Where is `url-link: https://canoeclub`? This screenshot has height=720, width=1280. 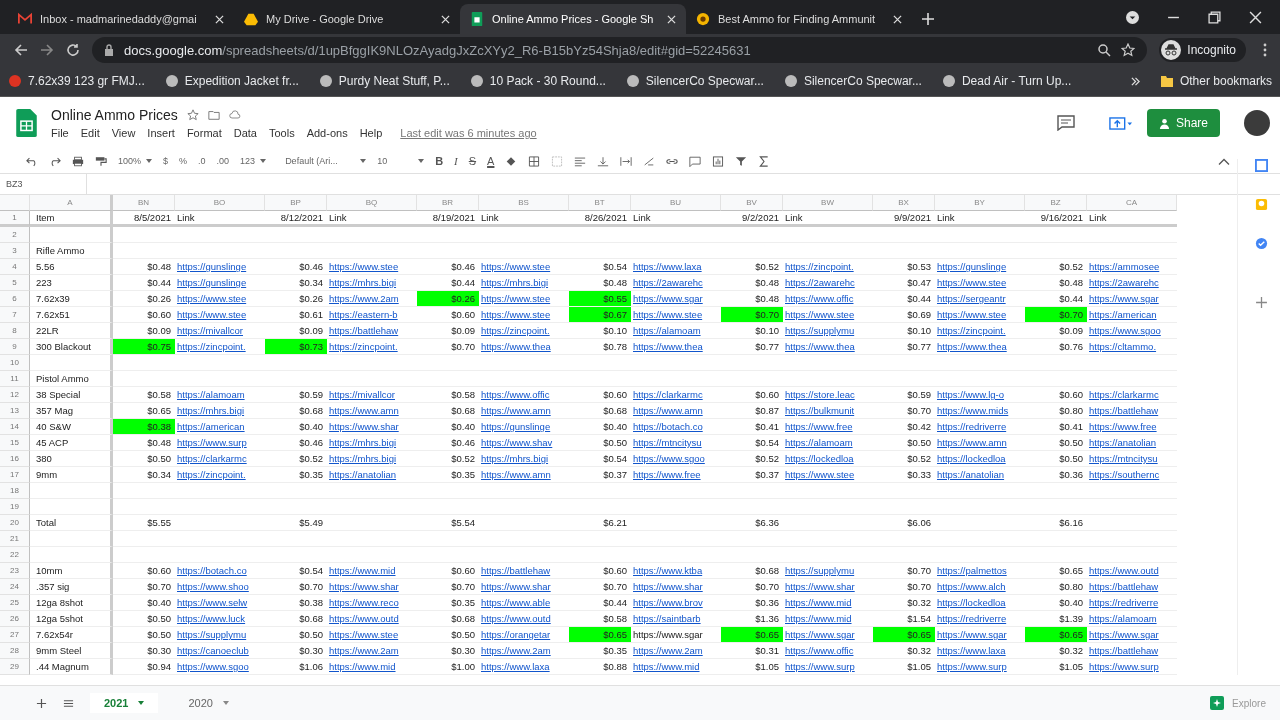
url-link: https://canoeclub is located at coordinates (220, 651).